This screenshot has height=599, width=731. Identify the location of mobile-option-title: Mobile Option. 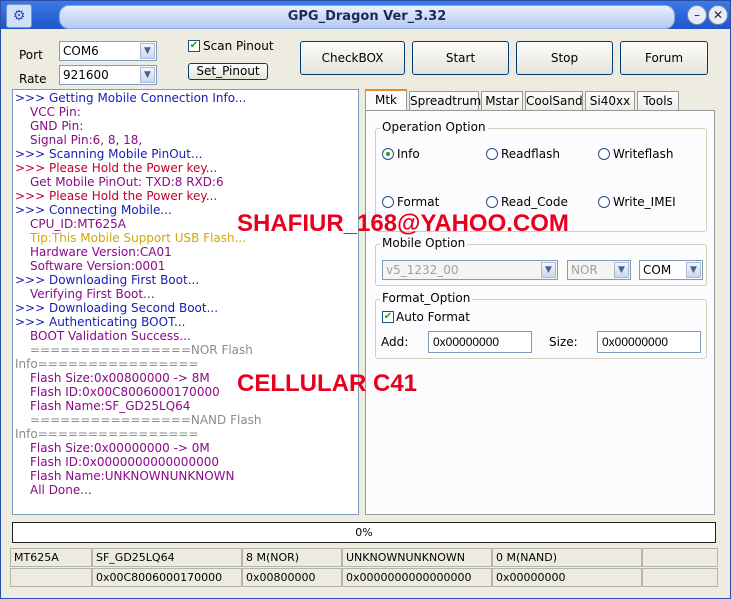
(424, 243).